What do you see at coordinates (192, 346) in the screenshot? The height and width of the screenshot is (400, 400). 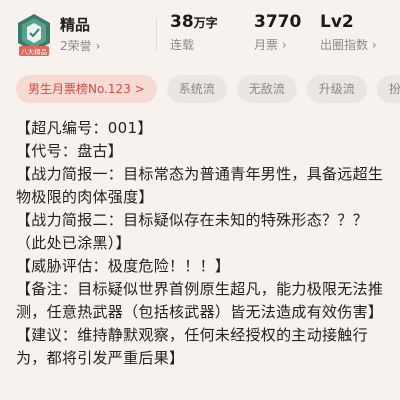 I see `synopsis-line: 【建议：维持静默观察，任何未经授权的主动接触行为，都将引发严重后果】` at bounding box center [192, 346].